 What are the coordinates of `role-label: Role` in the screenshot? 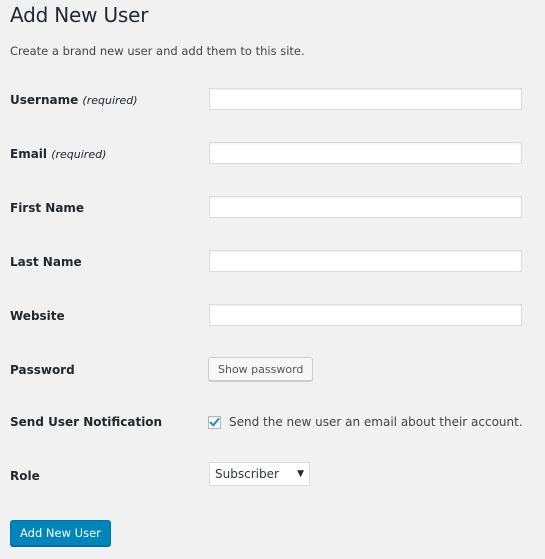 It's located at (25, 476).